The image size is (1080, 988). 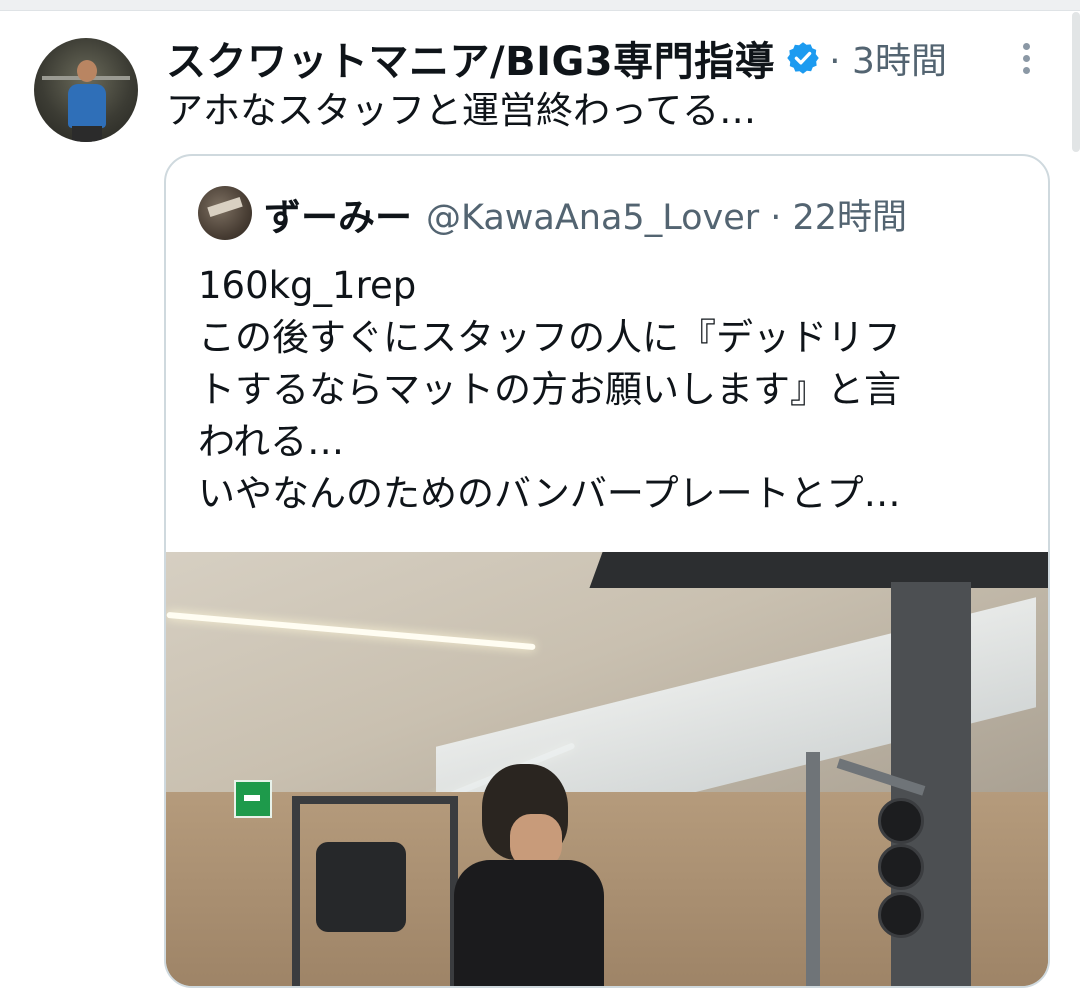 I want to click on timeline-divider, so click(x=540, y=5).